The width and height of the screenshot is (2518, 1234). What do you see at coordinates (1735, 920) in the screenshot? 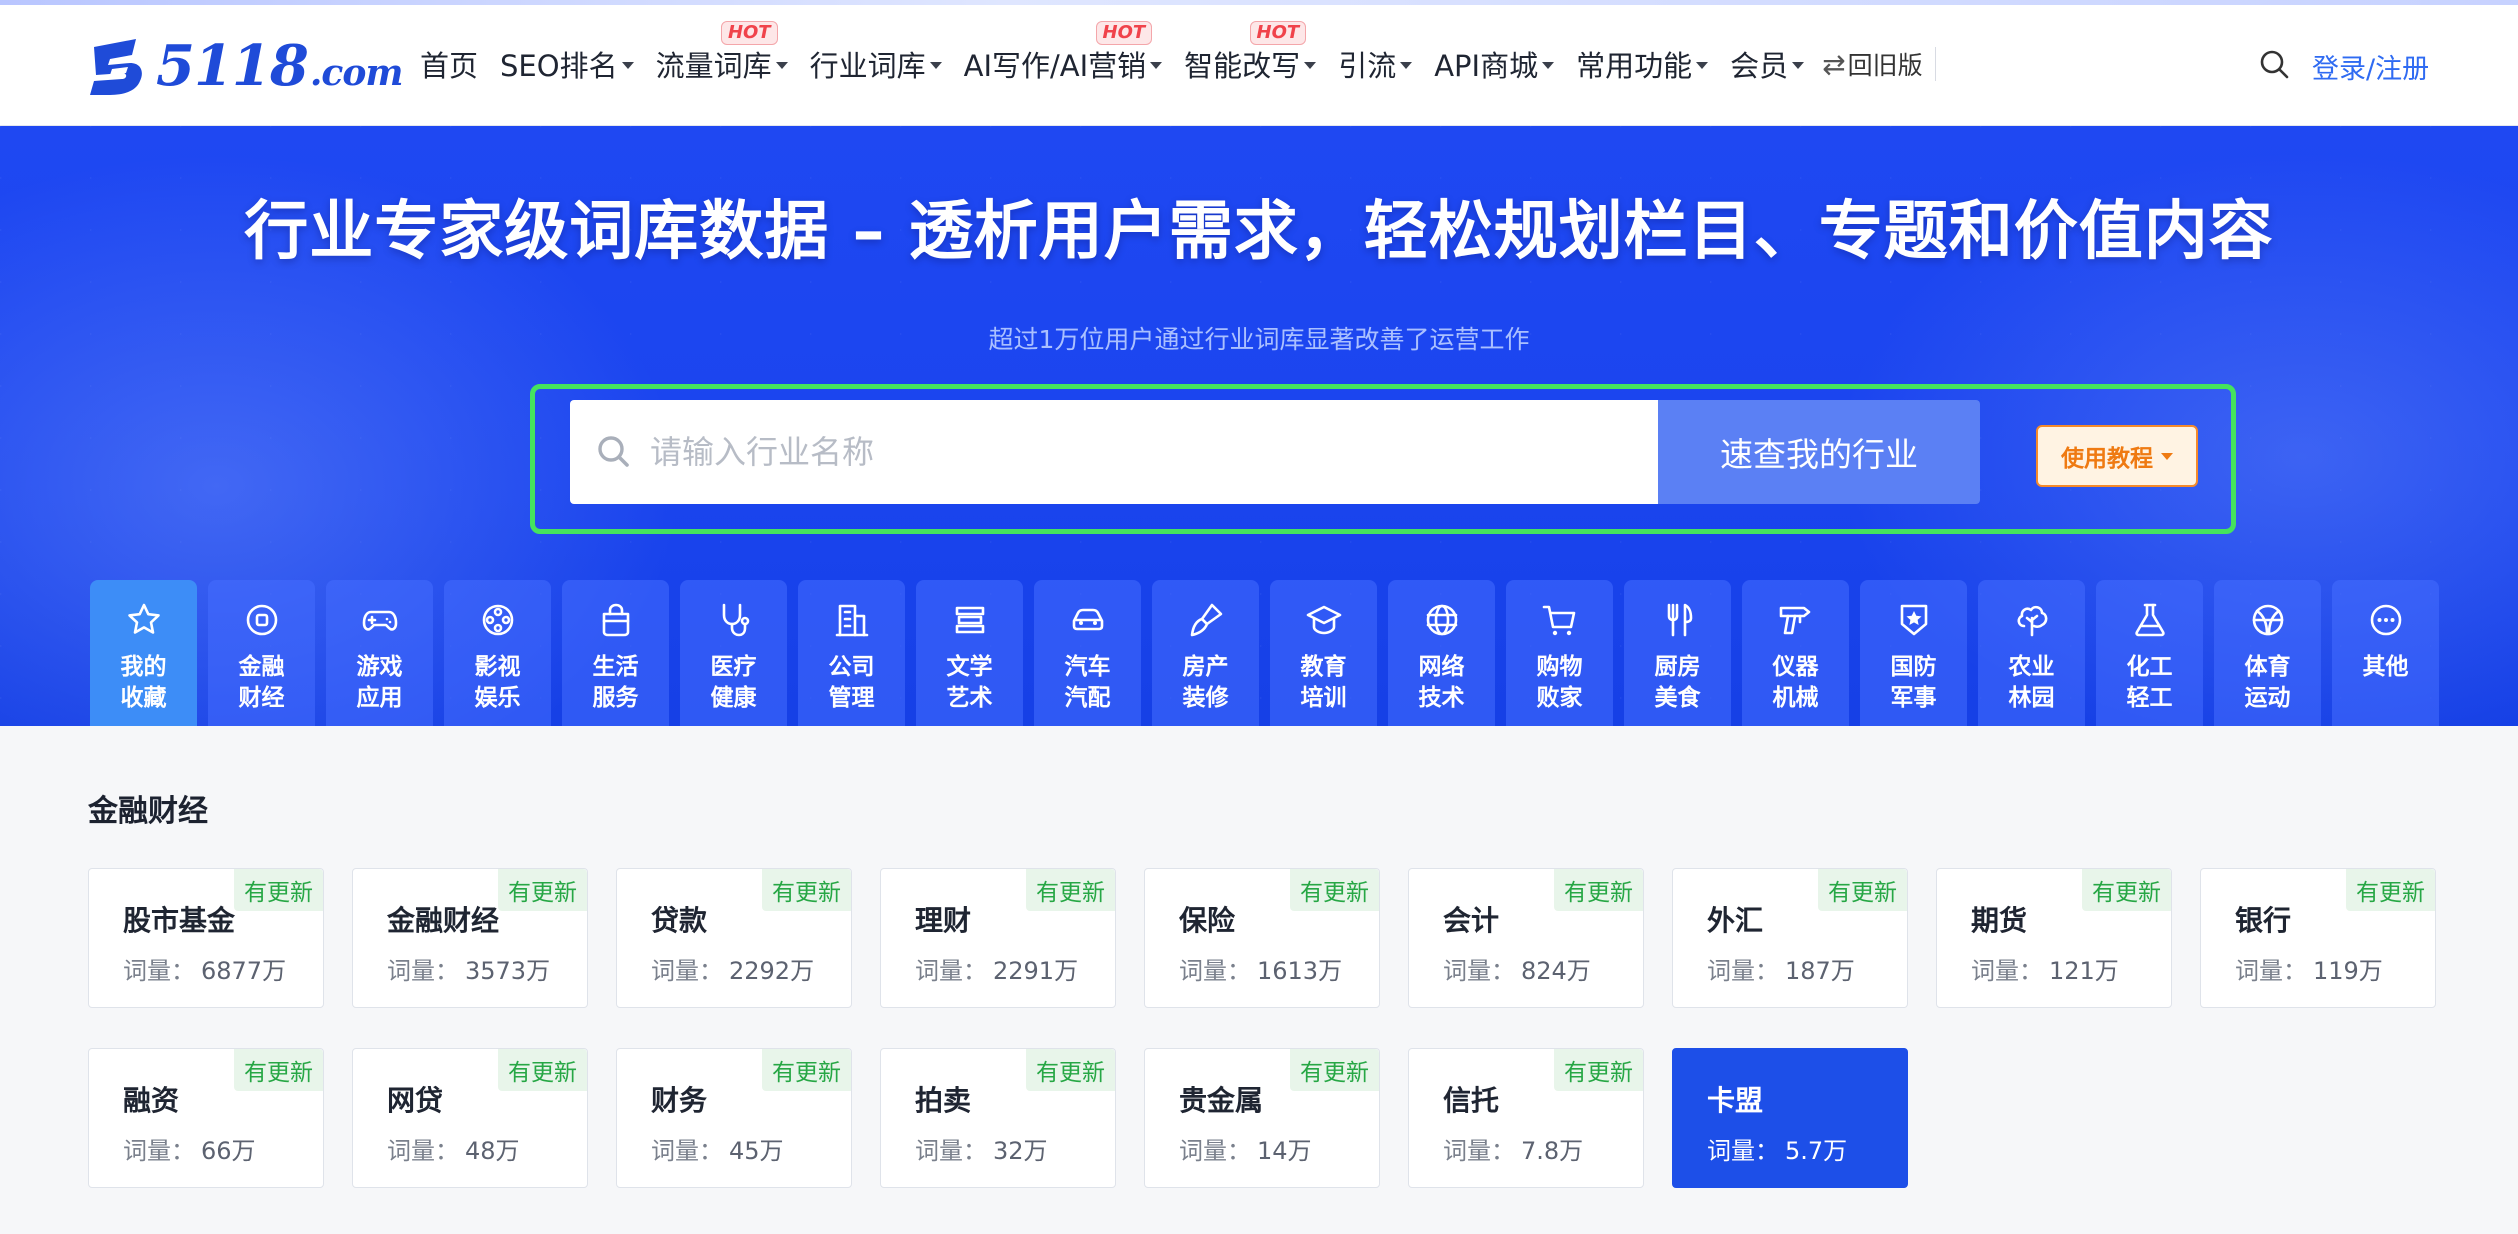
I see `industry-card-name: 外汇` at bounding box center [1735, 920].